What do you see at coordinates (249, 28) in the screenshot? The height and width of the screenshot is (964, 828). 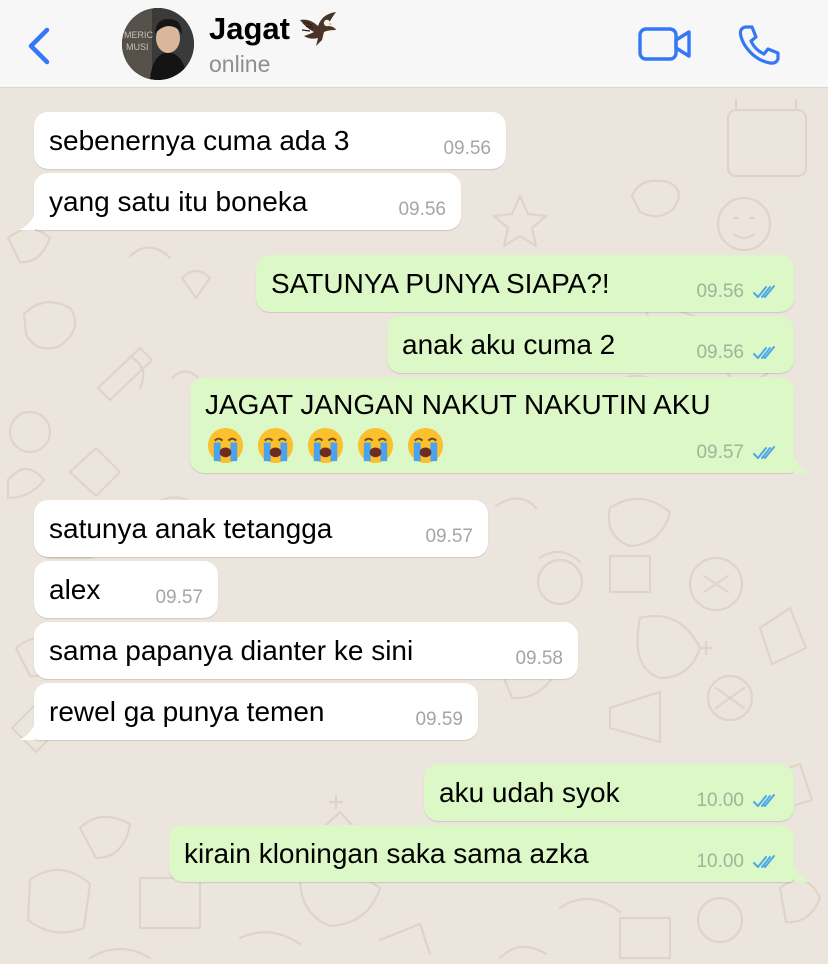 I see `contact-name-label: Jagat` at bounding box center [249, 28].